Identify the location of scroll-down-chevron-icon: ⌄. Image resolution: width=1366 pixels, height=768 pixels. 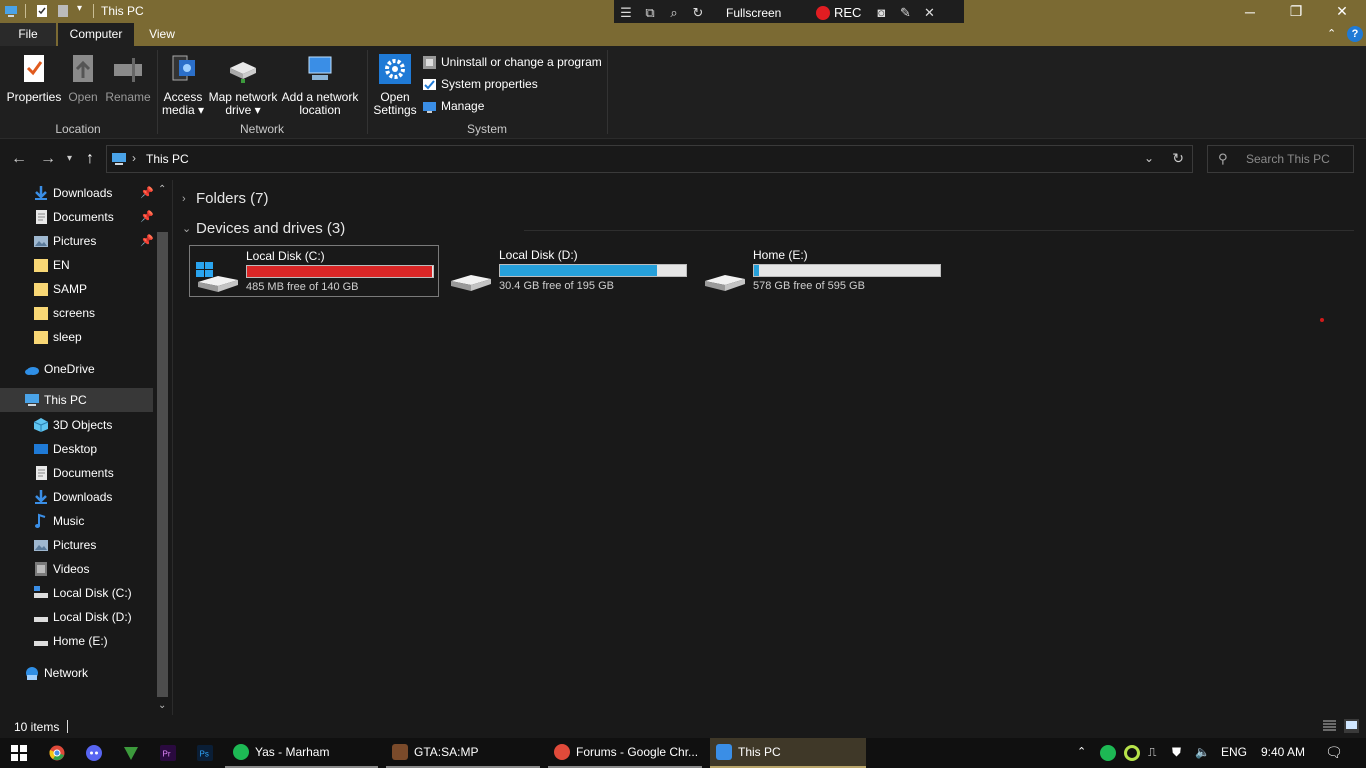
(162, 705).